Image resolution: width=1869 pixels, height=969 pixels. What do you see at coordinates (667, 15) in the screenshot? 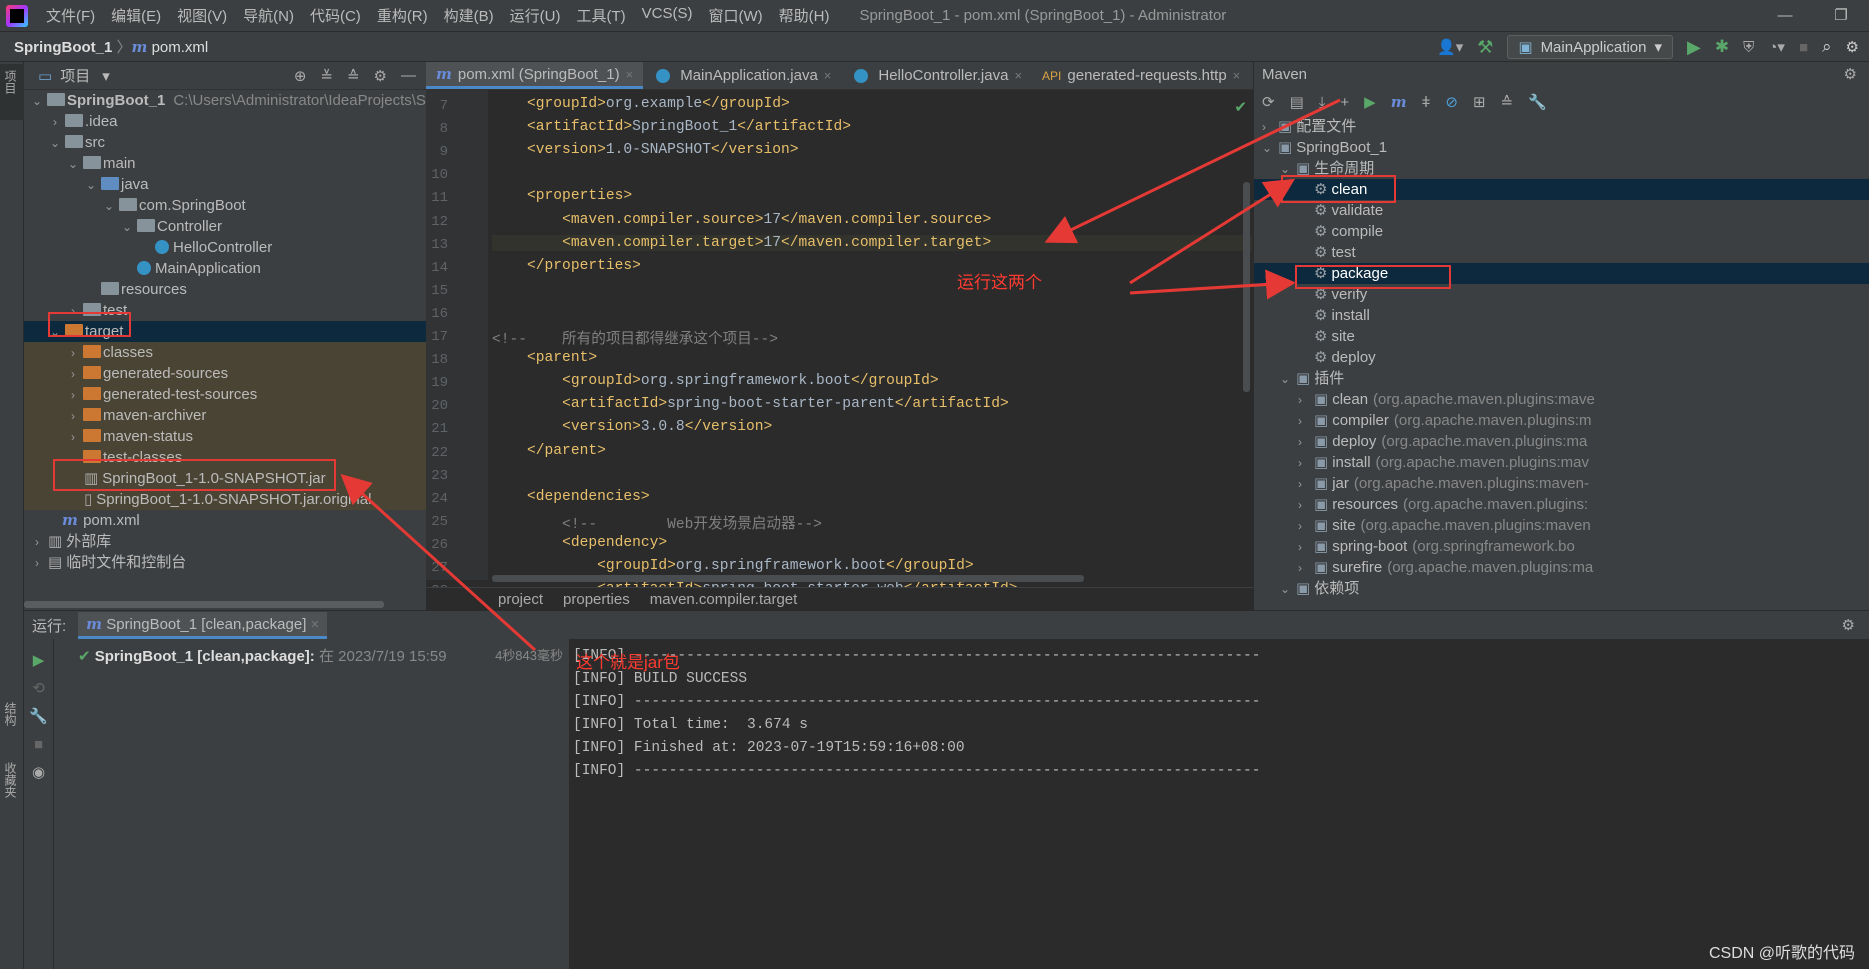
I see `menu-item: VCS(S)` at bounding box center [667, 15].